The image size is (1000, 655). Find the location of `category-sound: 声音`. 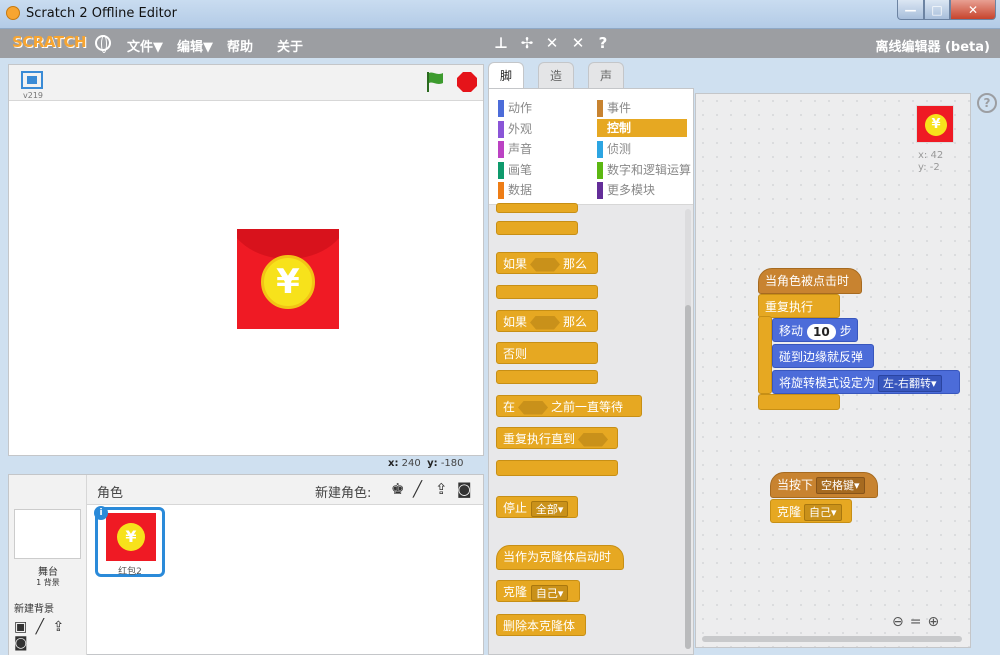

category-sound: 声音 is located at coordinates (515, 149).